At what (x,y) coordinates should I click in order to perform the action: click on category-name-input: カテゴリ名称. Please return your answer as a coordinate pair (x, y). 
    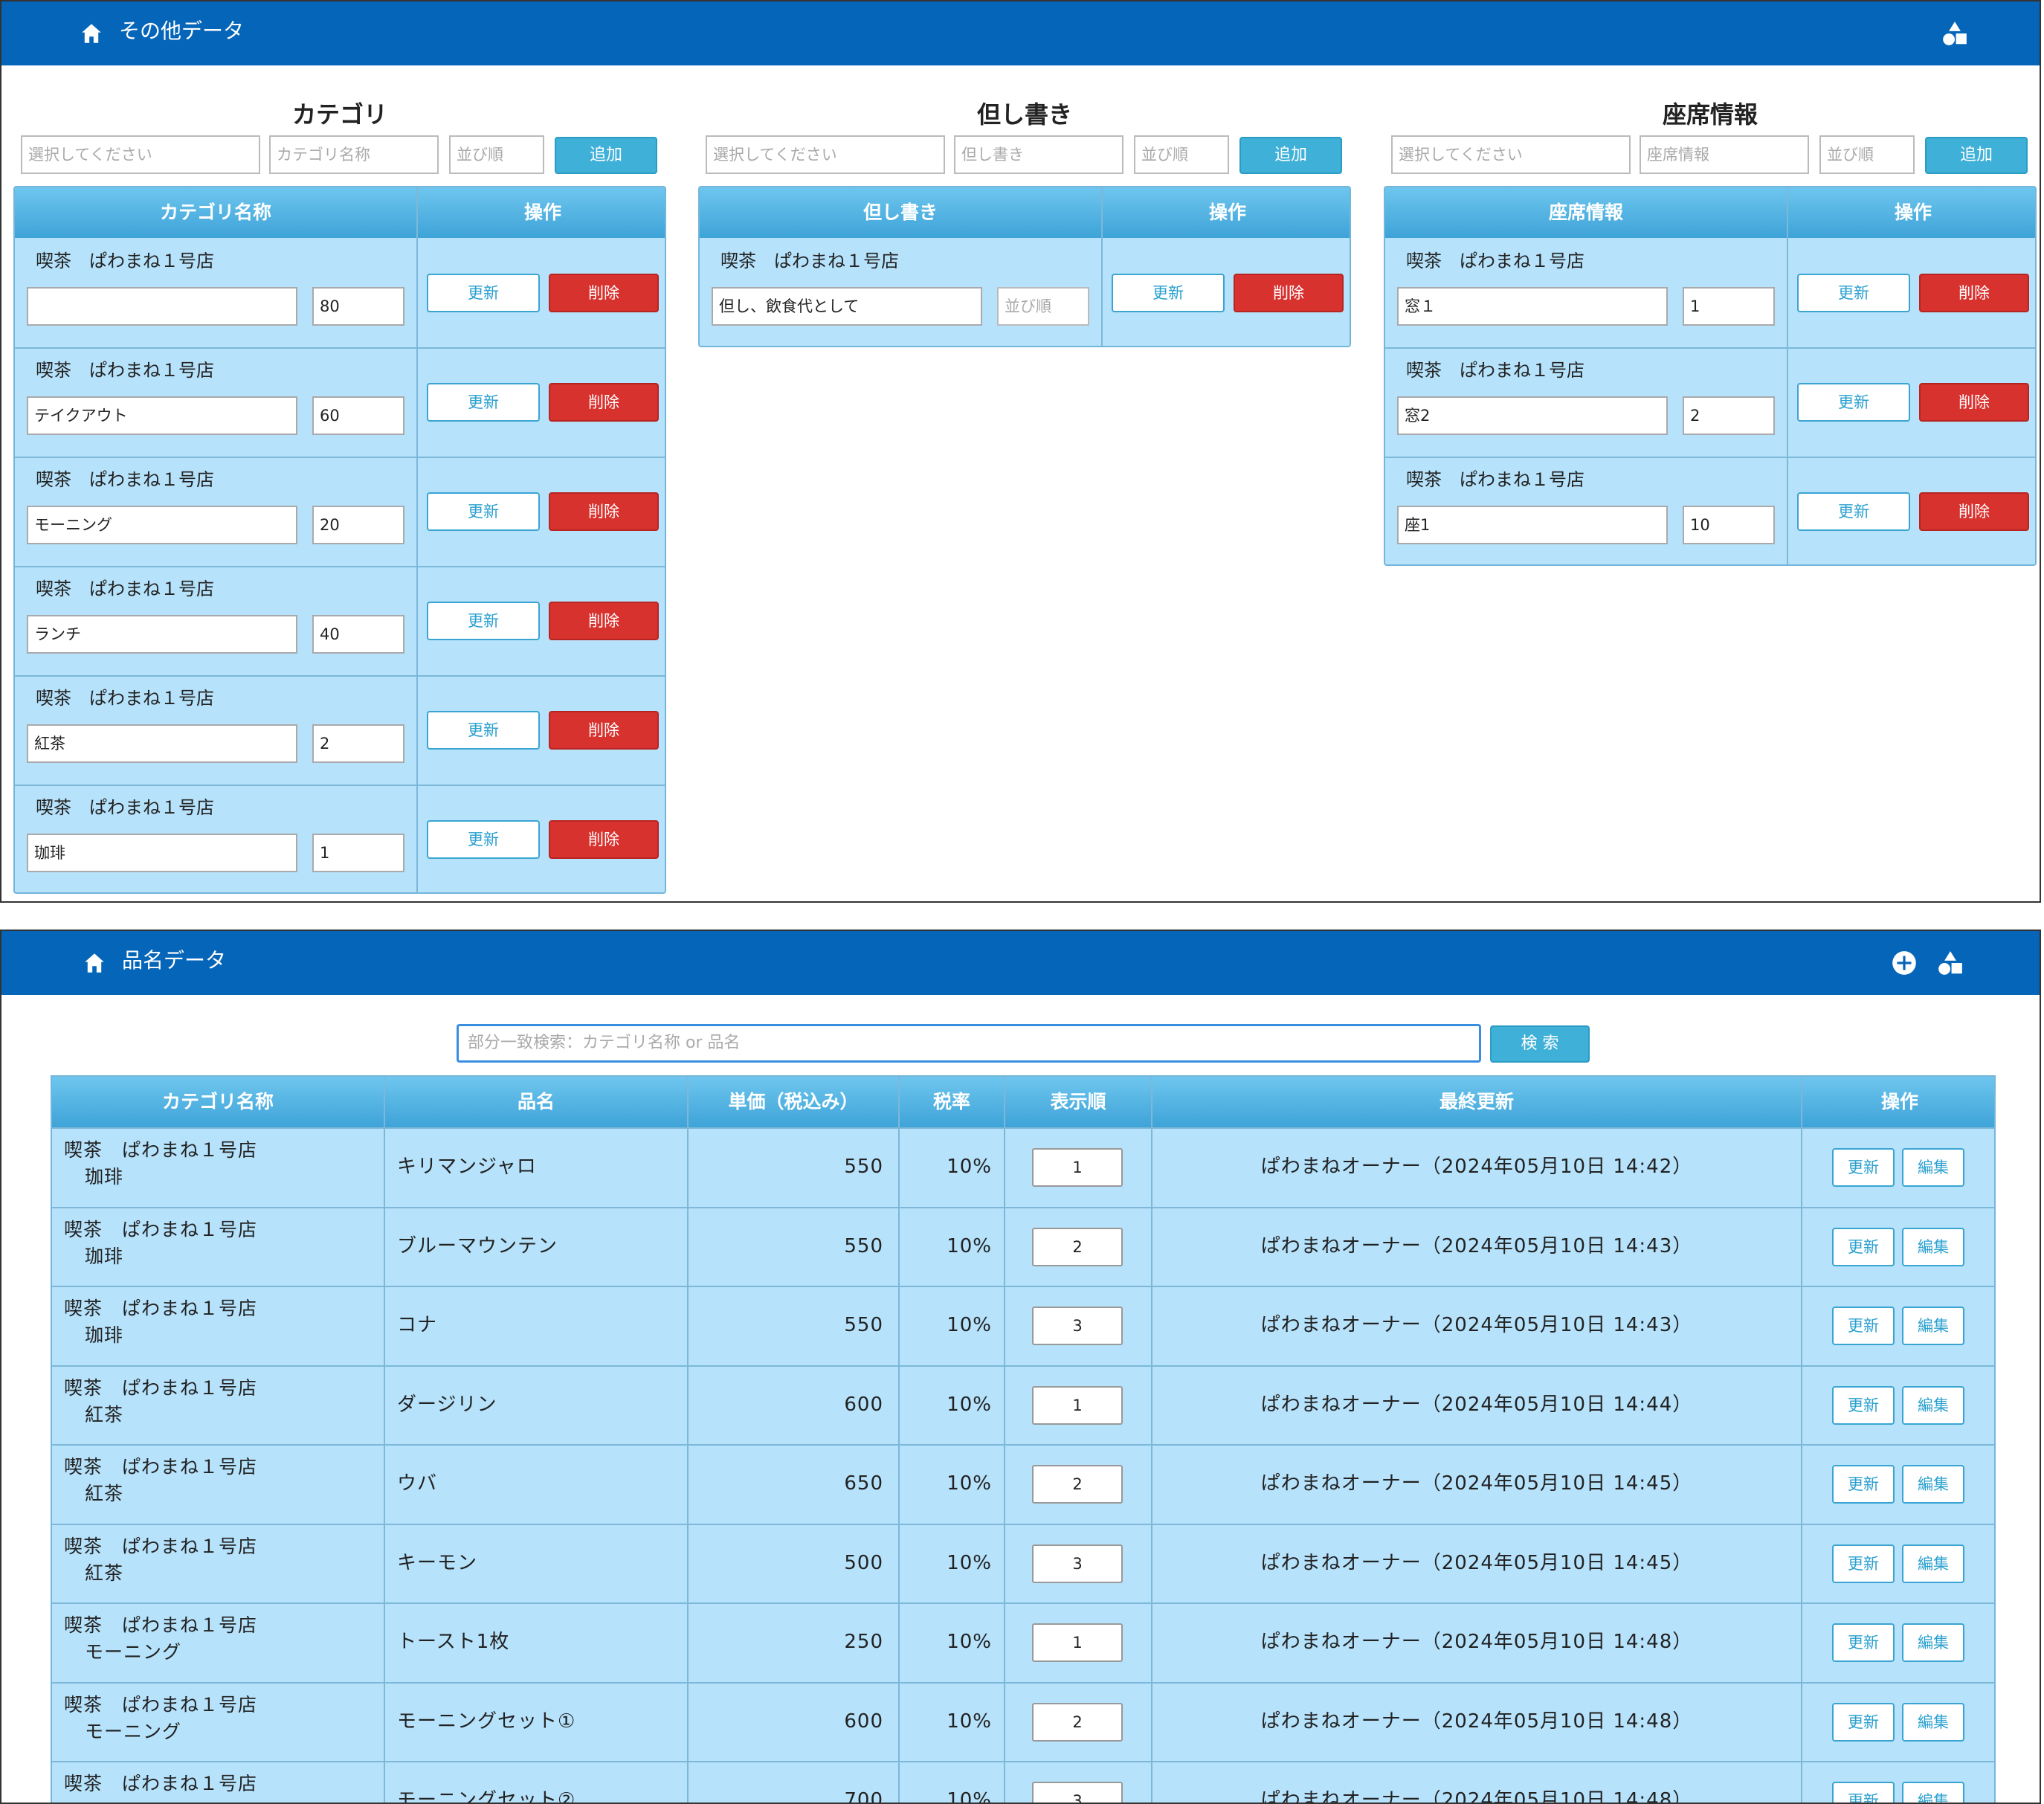
    Looking at the image, I should click on (354, 154).